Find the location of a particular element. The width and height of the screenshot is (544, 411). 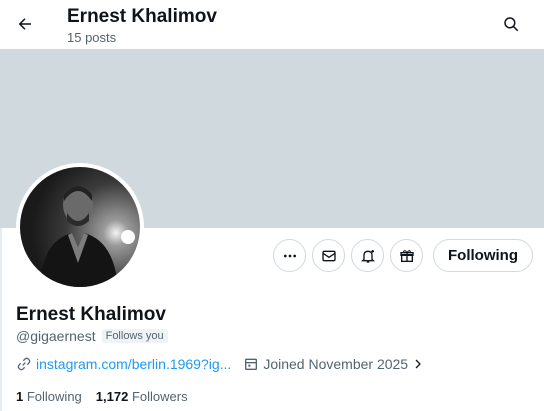

more-button is located at coordinates (289, 255).